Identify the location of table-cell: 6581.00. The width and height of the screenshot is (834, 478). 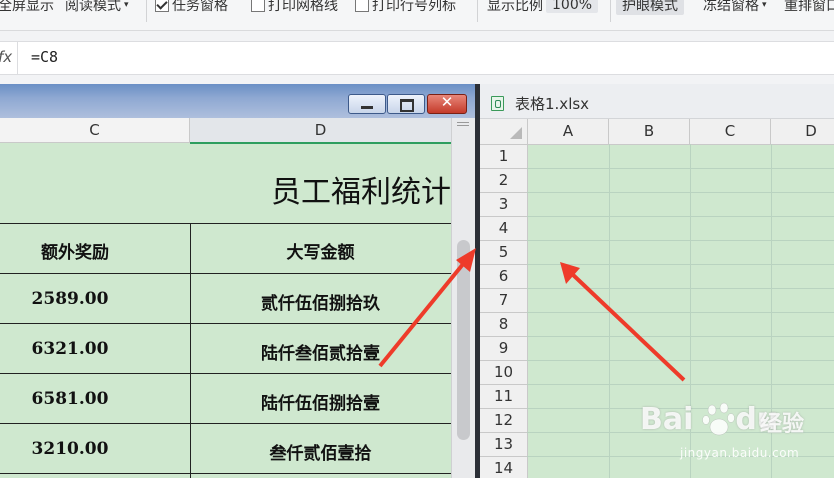
(70, 399).